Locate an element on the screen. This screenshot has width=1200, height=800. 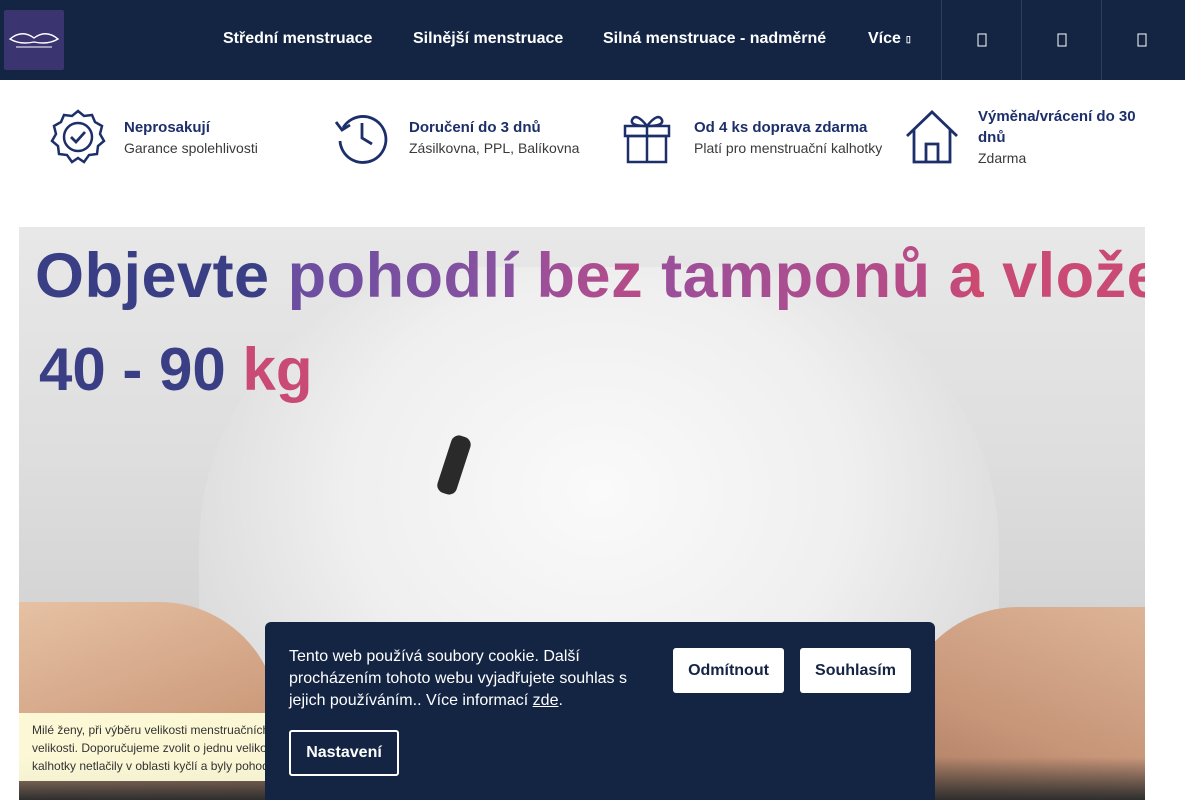
user-icon is located at coordinates (1061, 40).